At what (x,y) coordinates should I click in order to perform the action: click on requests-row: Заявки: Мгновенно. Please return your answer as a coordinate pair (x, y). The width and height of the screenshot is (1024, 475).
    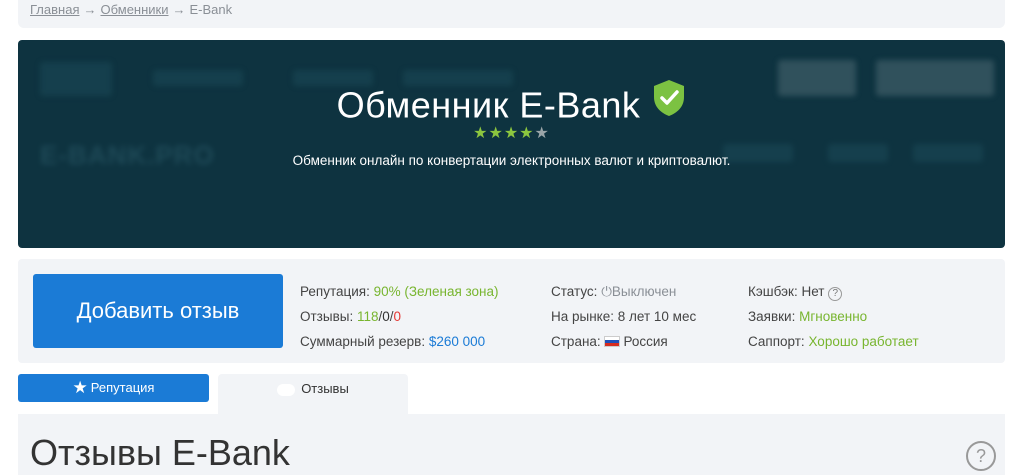
    Looking at the image, I should click on (808, 316).